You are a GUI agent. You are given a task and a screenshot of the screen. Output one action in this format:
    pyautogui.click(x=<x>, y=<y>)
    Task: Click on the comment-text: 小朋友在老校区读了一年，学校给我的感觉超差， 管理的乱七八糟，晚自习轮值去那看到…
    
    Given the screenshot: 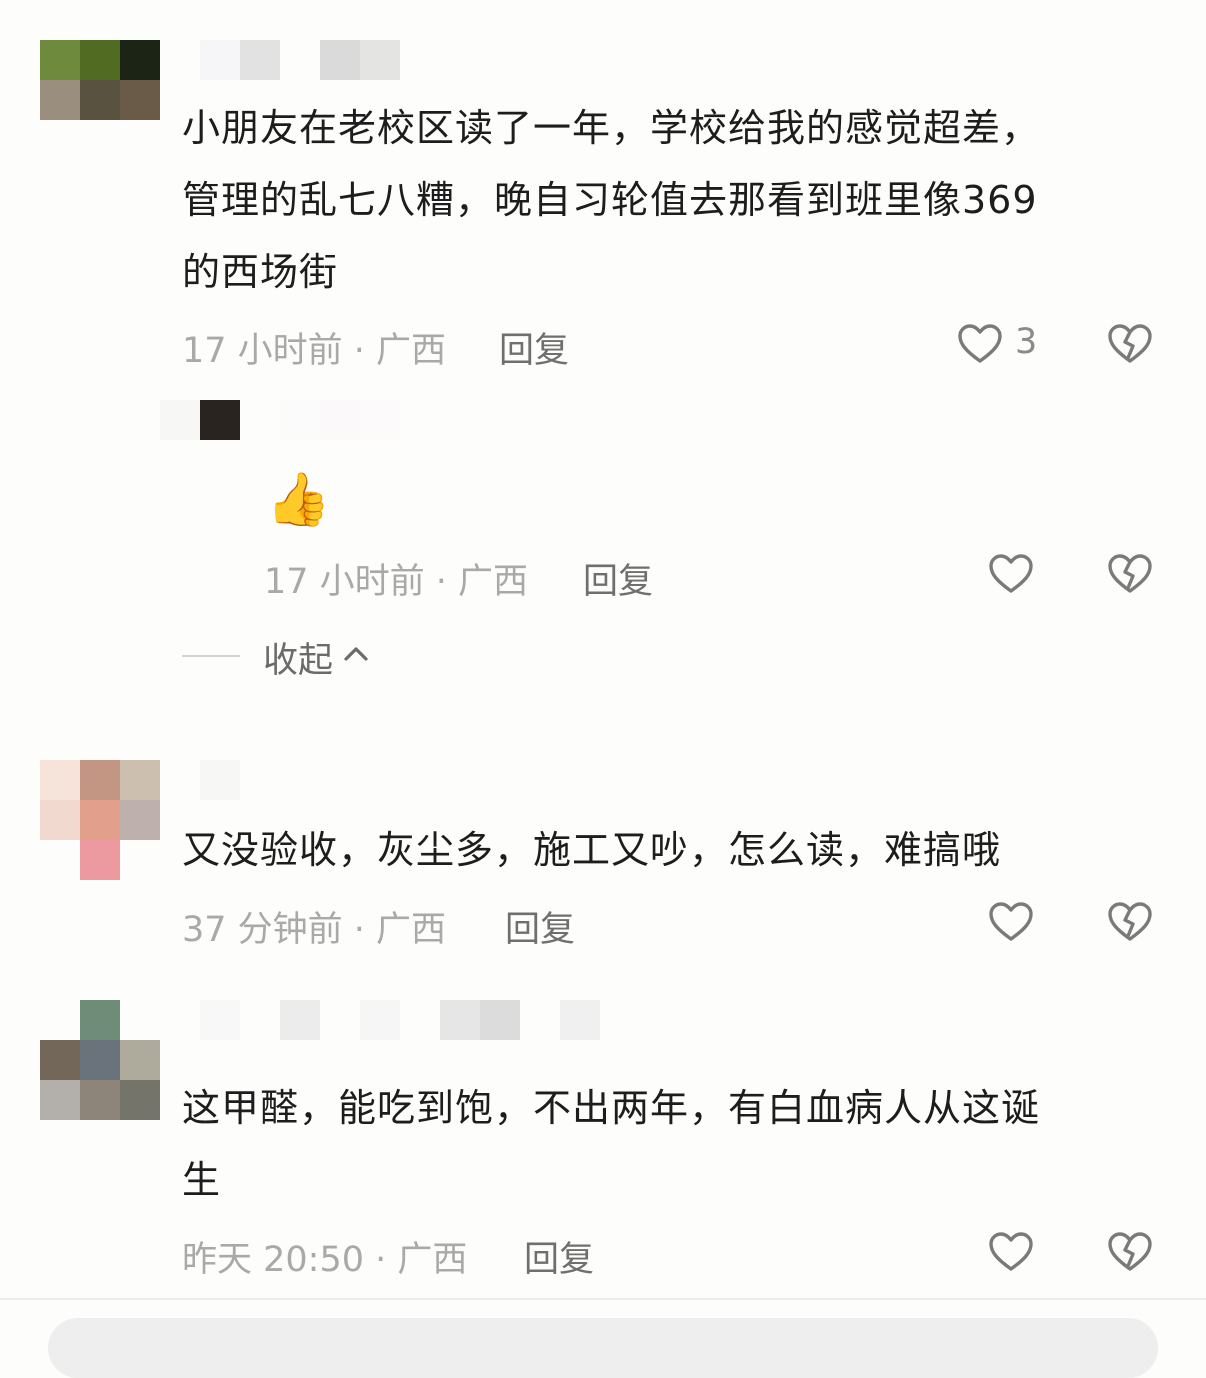 What is the action you would take?
    pyautogui.click(x=611, y=200)
    